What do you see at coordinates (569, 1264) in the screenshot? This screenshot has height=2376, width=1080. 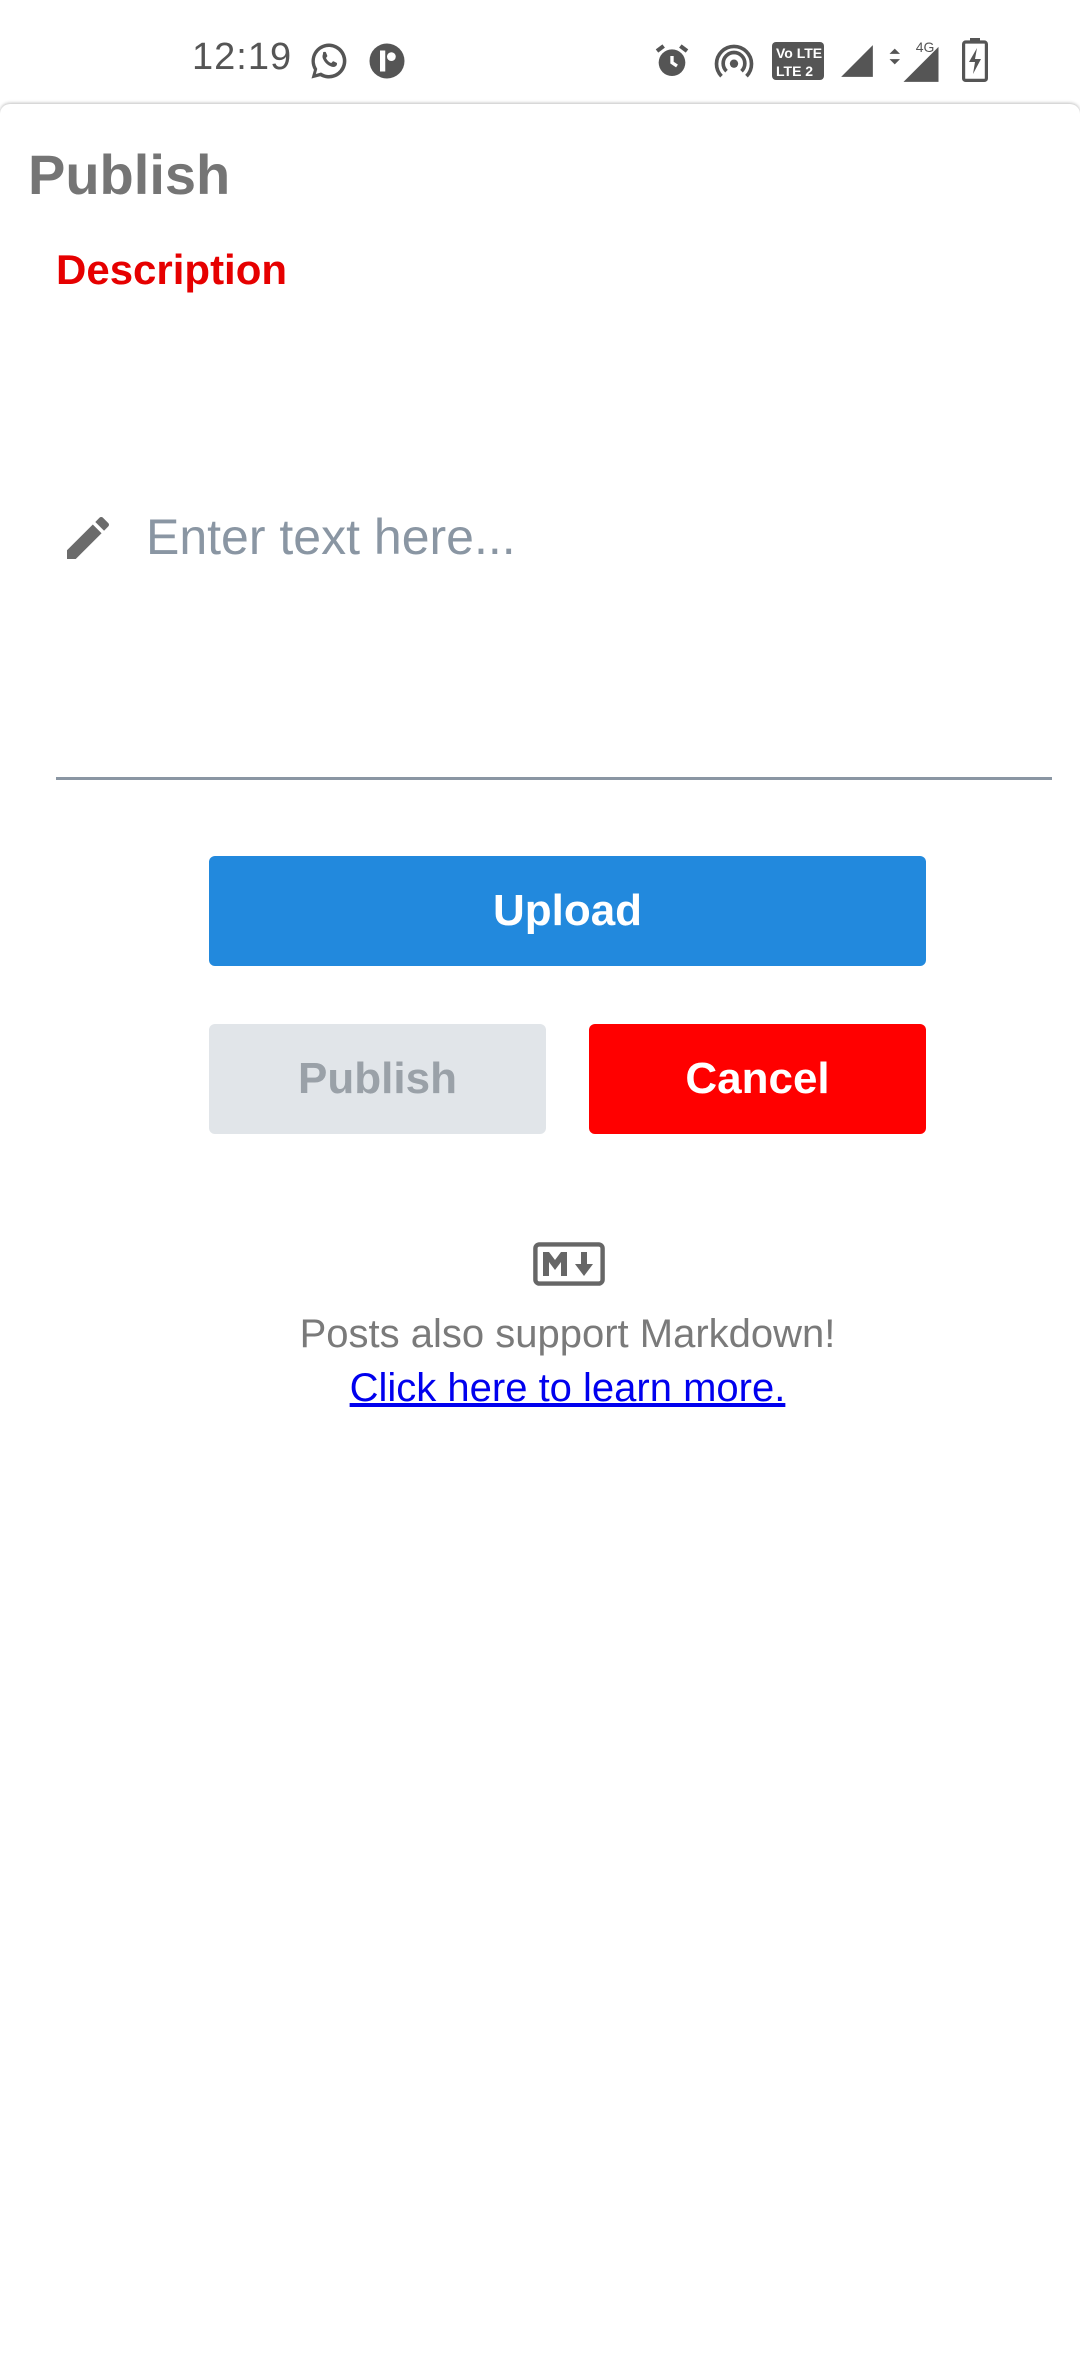 I see `markdown-icon` at bounding box center [569, 1264].